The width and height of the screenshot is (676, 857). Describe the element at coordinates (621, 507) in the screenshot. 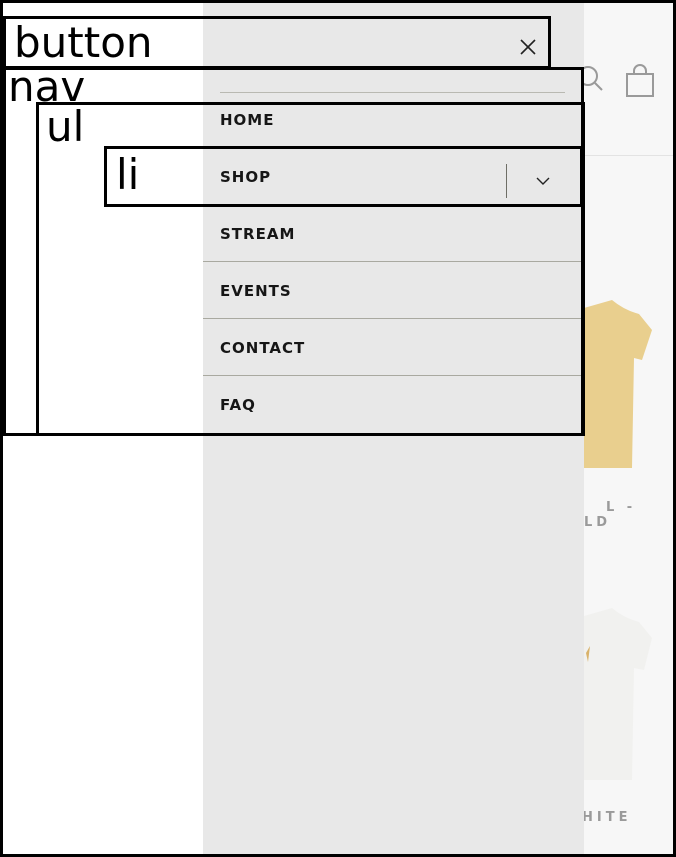

I see `product-title-fragment: L -` at that location.